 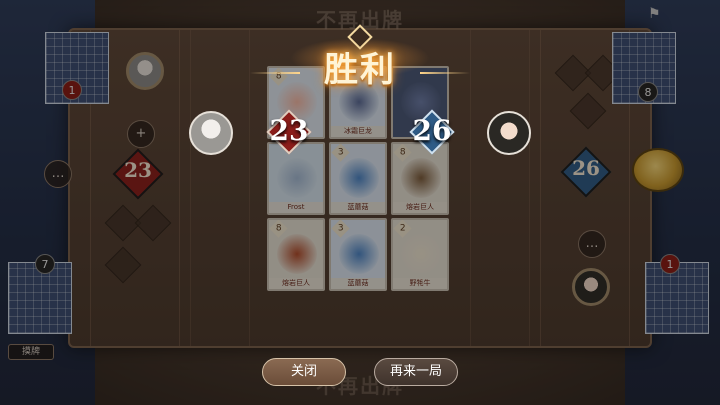 I want to click on play-again-button: 再来一局, so click(x=416, y=372).